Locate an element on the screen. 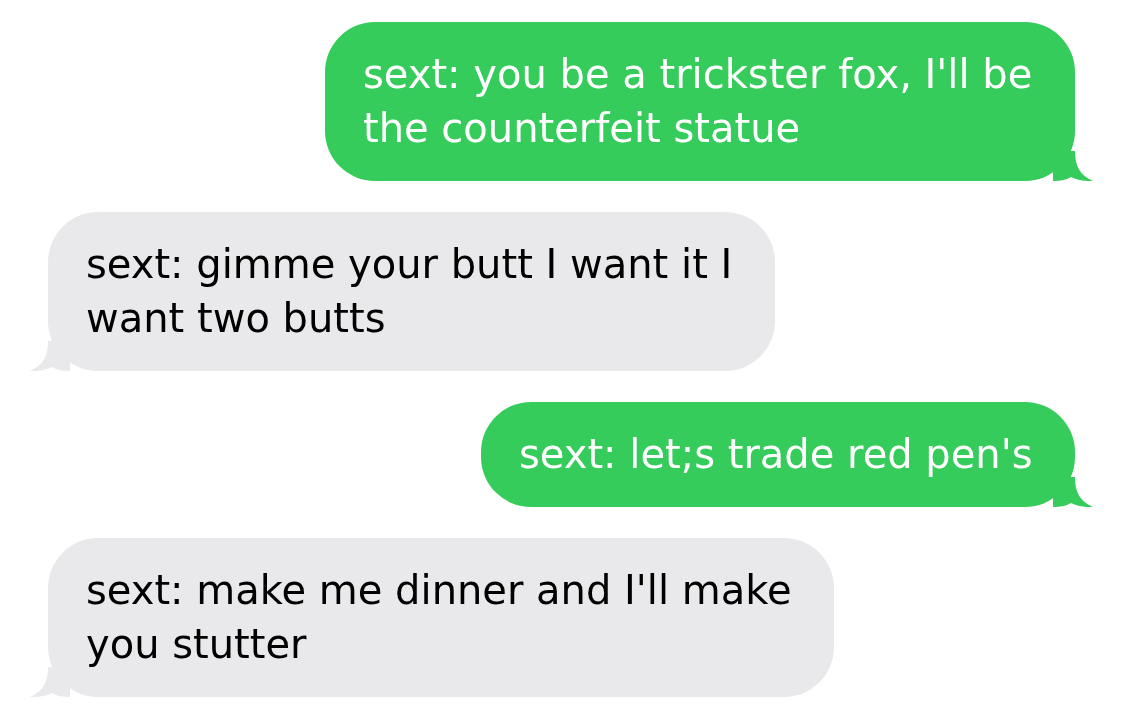  sent-message: sext: let;s trade red pen's is located at coordinates (778, 454).